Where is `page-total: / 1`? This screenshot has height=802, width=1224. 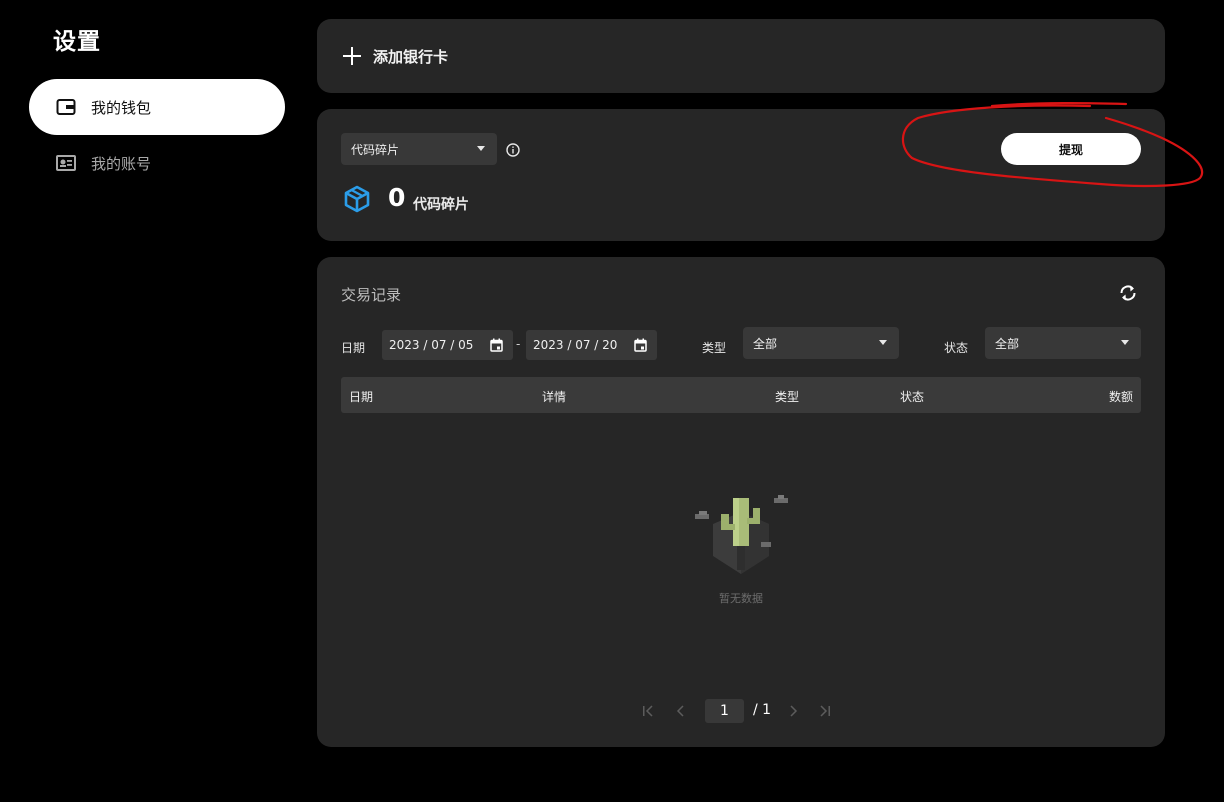
page-total: / 1 is located at coordinates (762, 710).